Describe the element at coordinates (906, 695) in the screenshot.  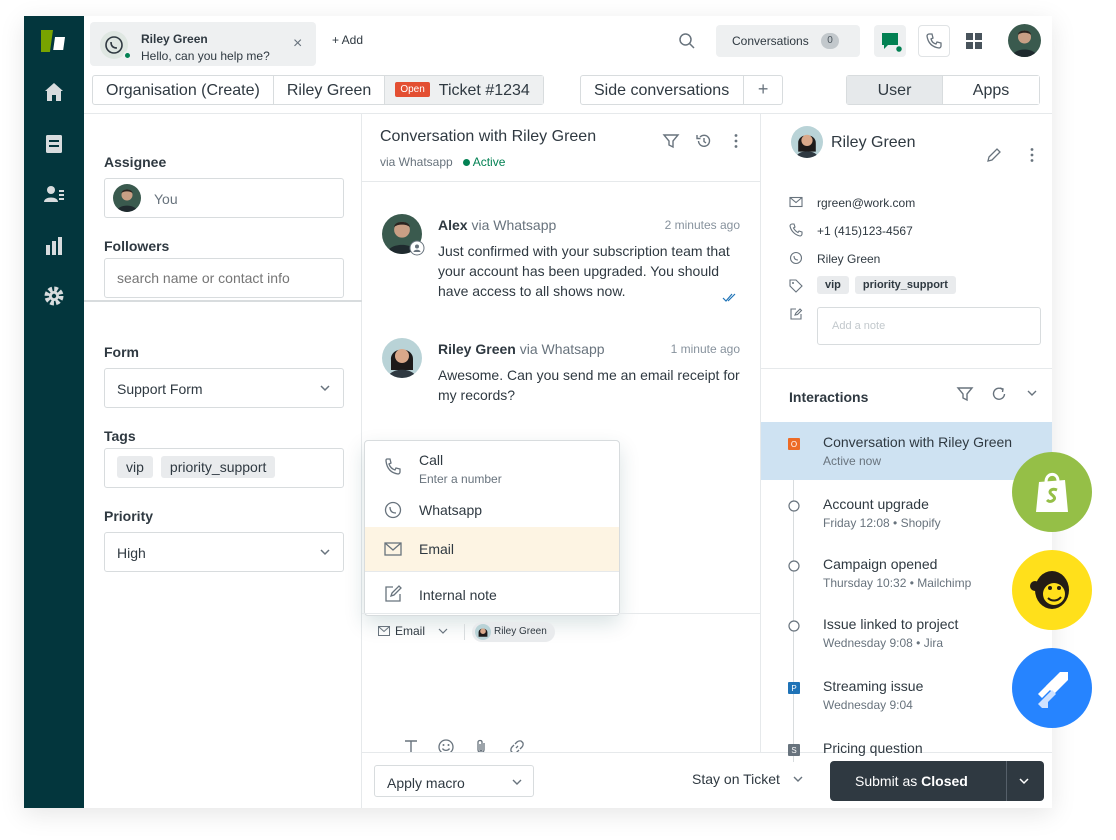
I see `interaction-item-streaming-issue: P Streaming issue Wednesday 9:04` at that location.